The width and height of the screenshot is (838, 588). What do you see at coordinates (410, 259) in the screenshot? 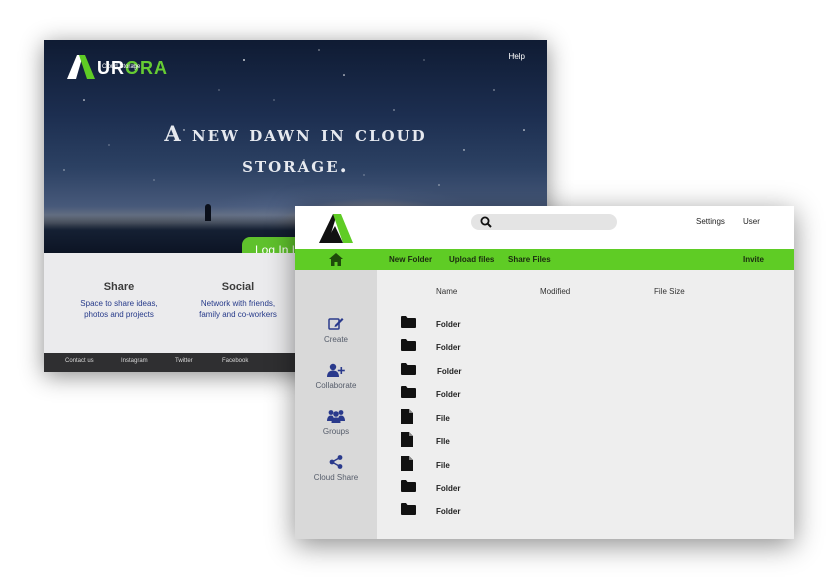
I see `new-folder-button: New Folder` at bounding box center [410, 259].